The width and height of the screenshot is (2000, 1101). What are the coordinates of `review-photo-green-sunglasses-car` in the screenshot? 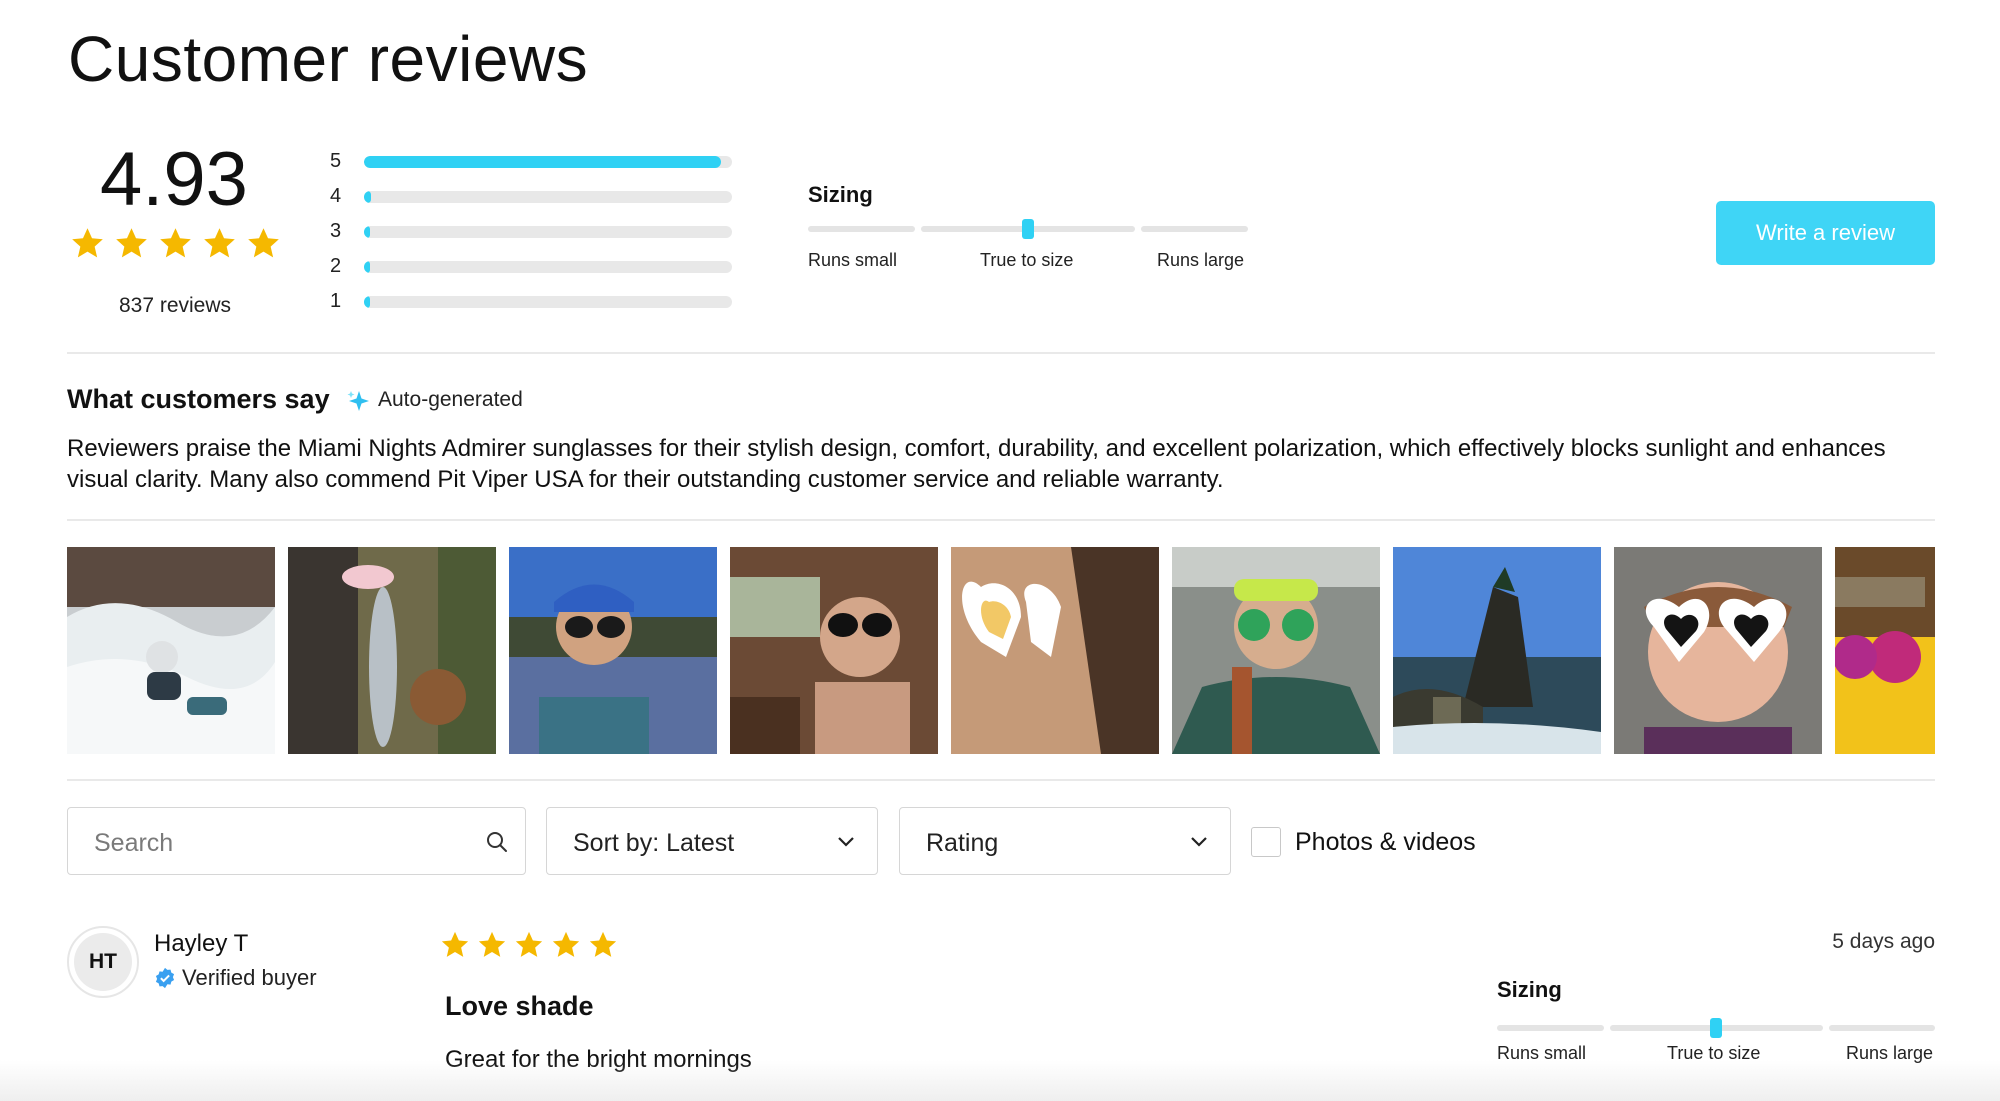 It's located at (1276, 650).